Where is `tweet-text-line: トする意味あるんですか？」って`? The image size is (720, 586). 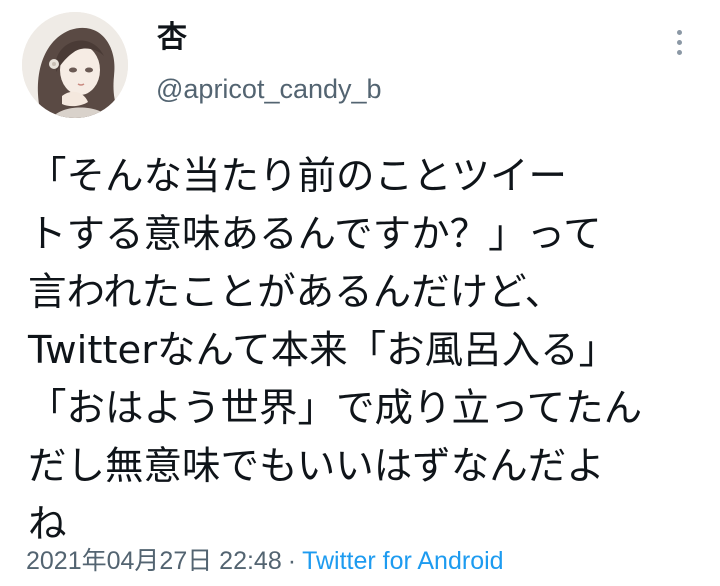 tweet-text-line: トする意味あるんですか？」って is located at coordinates (315, 234).